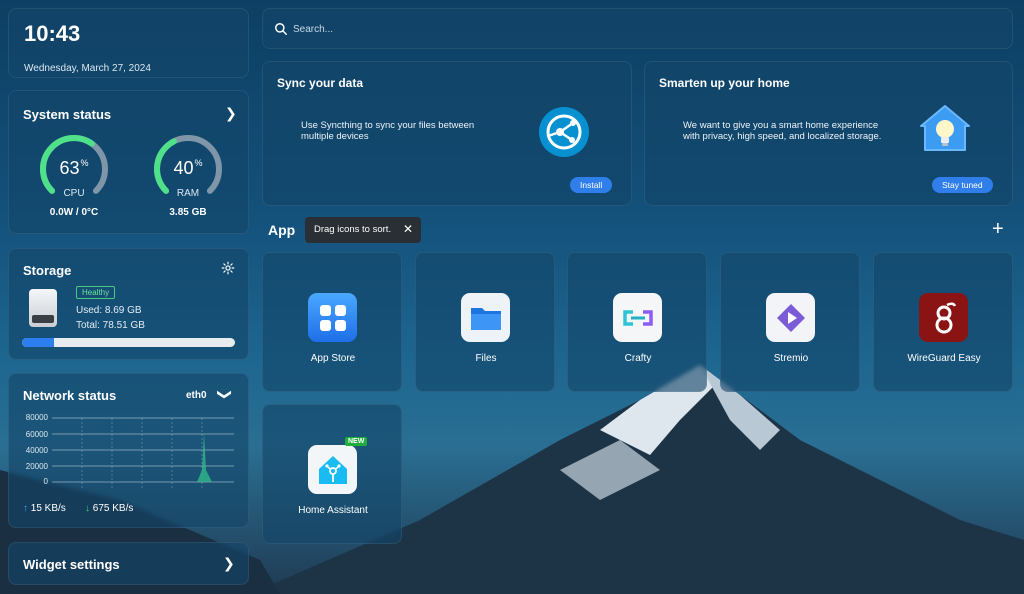  What do you see at coordinates (109, 310) in the screenshot?
I see `storage-used: Used: 8.69 GB` at bounding box center [109, 310].